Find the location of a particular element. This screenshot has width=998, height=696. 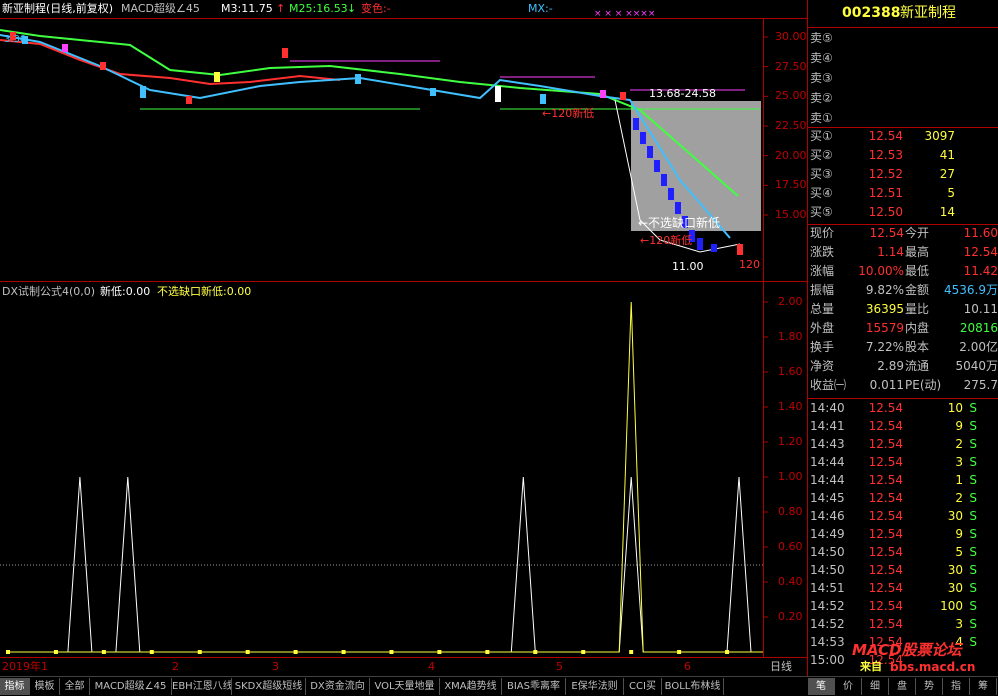

tick-row: 14:41 12.54 9 S is located at coordinates (903, 426).